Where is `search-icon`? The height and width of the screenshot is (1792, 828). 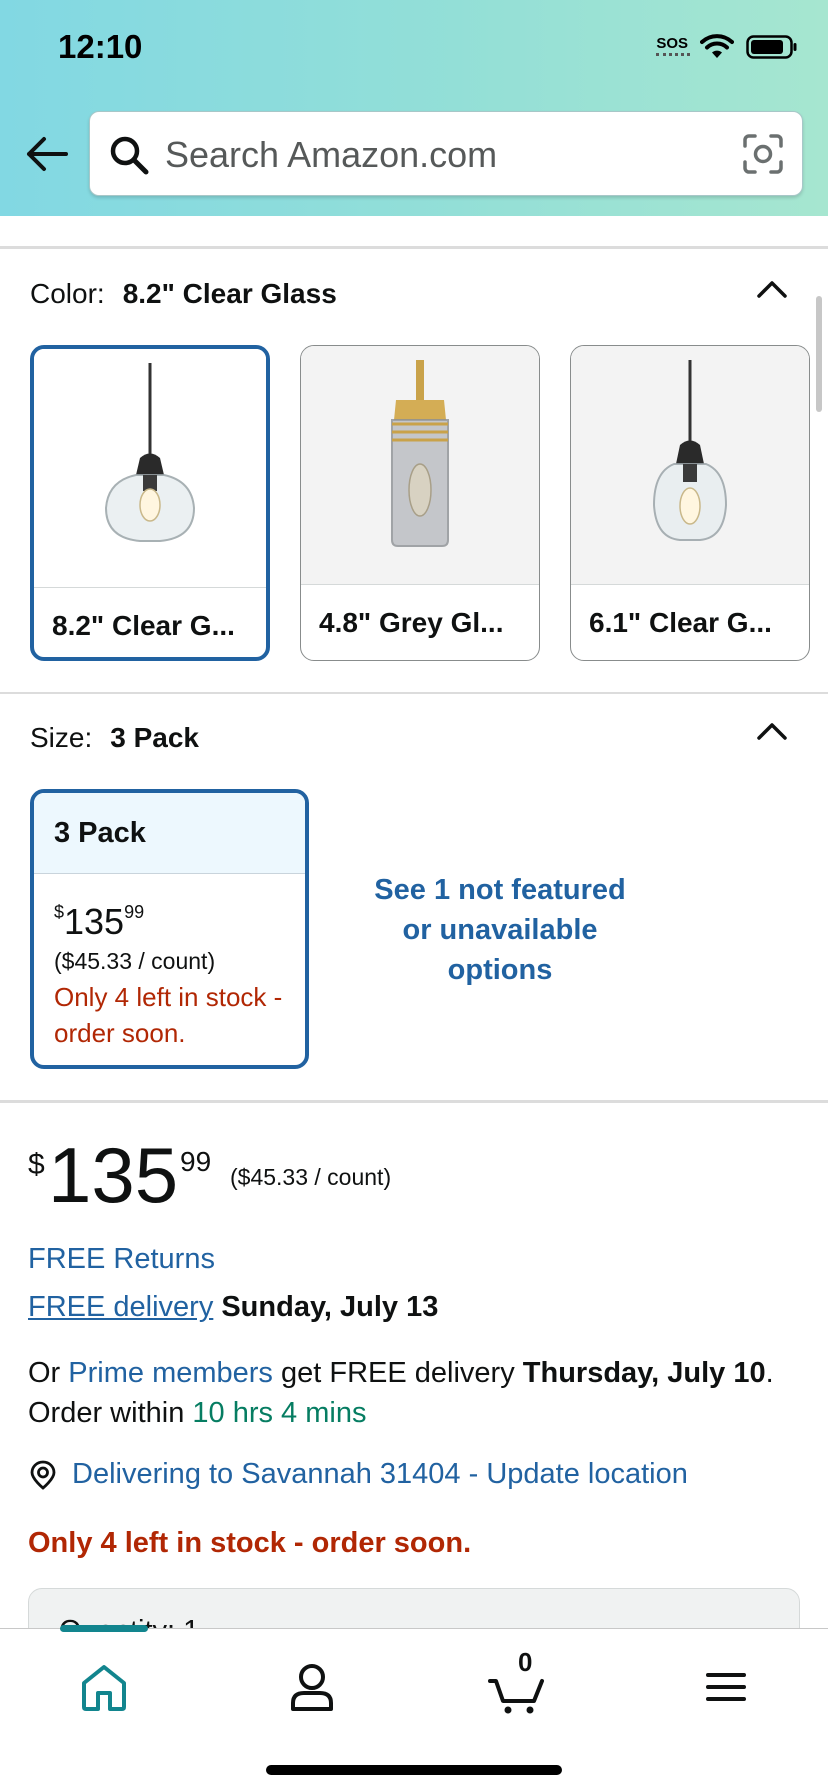
search-icon is located at coordinates (129, 155).